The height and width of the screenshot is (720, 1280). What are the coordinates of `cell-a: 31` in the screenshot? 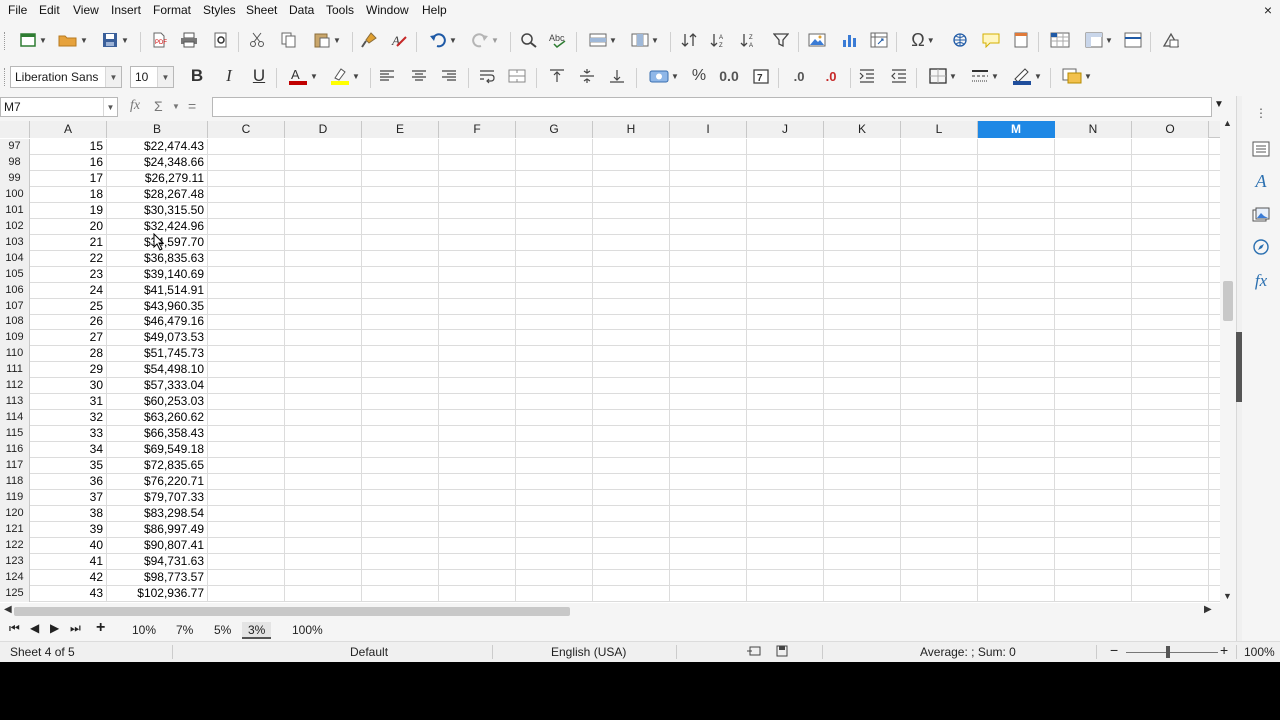 It's located at (68, 402).